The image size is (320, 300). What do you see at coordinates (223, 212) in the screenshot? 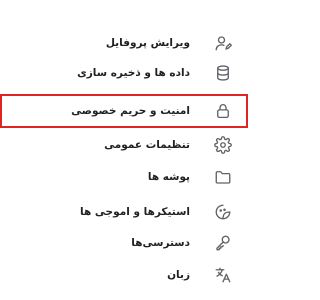
I see `sticker-icon` at bounding box center [223, 212].